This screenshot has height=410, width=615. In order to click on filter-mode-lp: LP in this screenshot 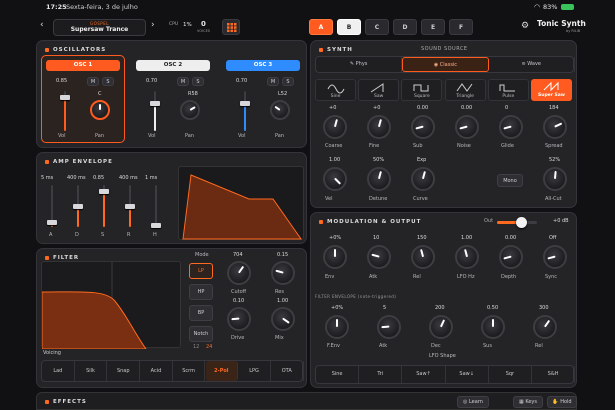, I will do `click(201, 271)`.